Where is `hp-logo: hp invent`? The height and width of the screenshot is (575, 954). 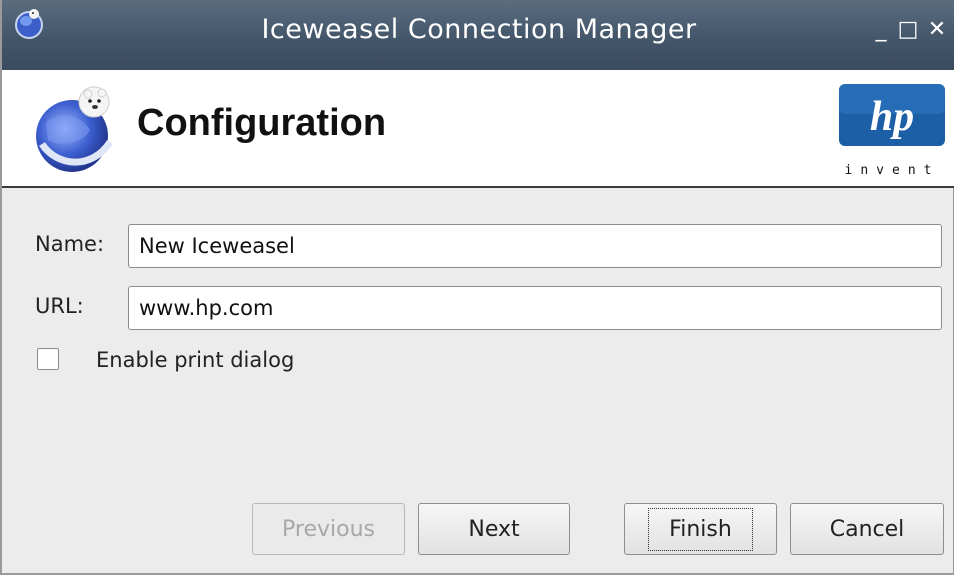
hp-logo: hp invent is located at coordinates (892, 131).